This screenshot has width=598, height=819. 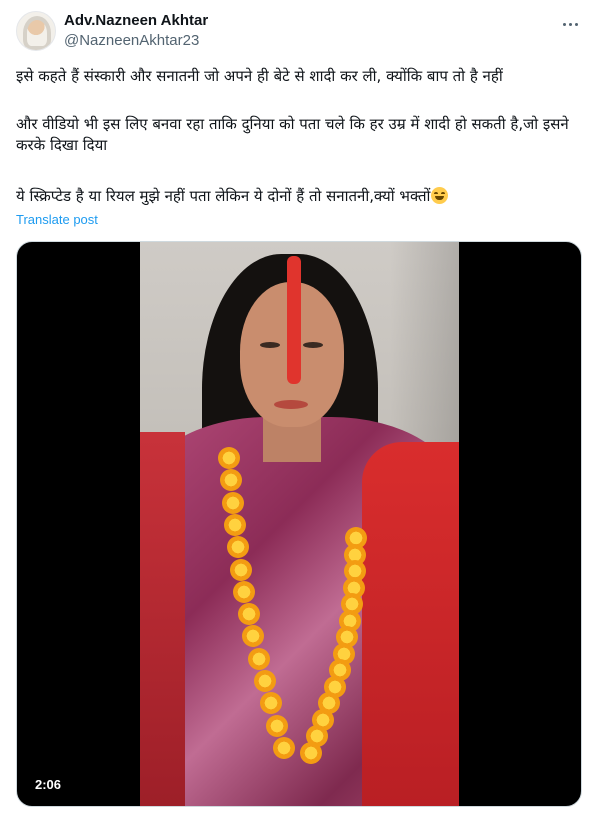 What do you see at coordinates (294, 320) in the screenshot?
I see `video-subject-sindoor` at bounding box center [294, 320].